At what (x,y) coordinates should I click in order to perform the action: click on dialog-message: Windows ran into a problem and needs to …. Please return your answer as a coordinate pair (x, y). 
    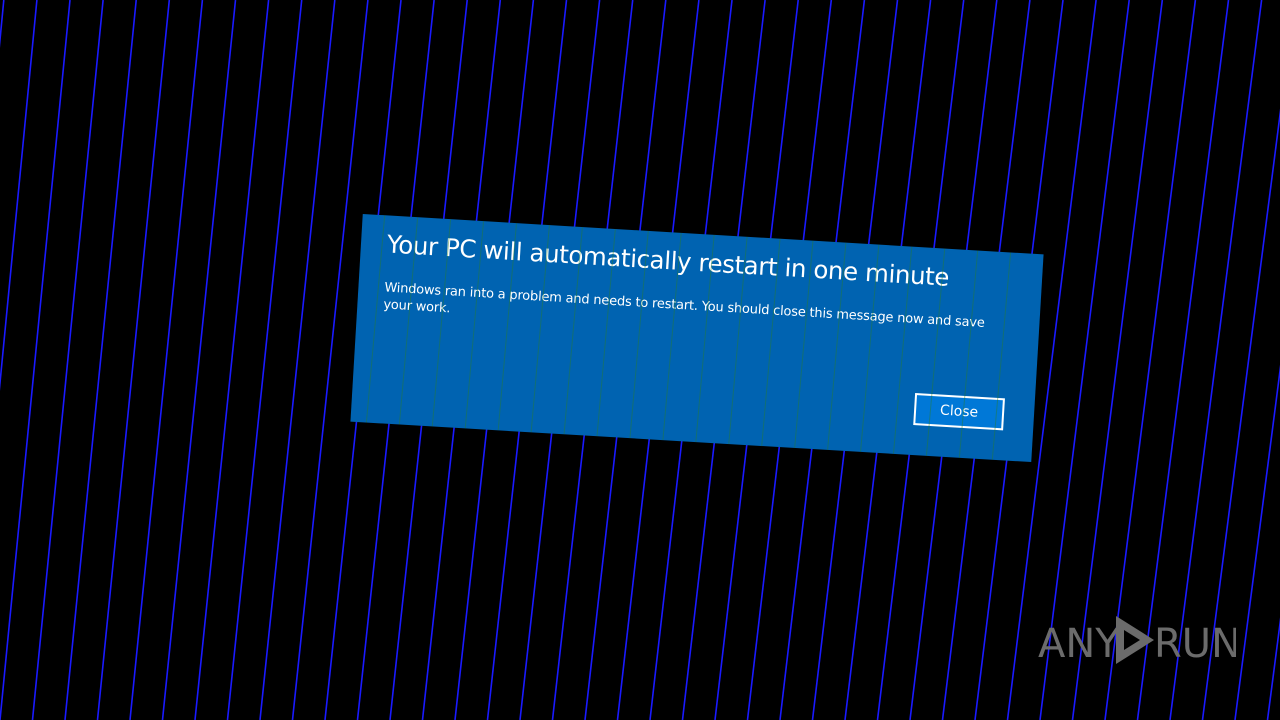
    Looking at the image, I should click on (684, 306).